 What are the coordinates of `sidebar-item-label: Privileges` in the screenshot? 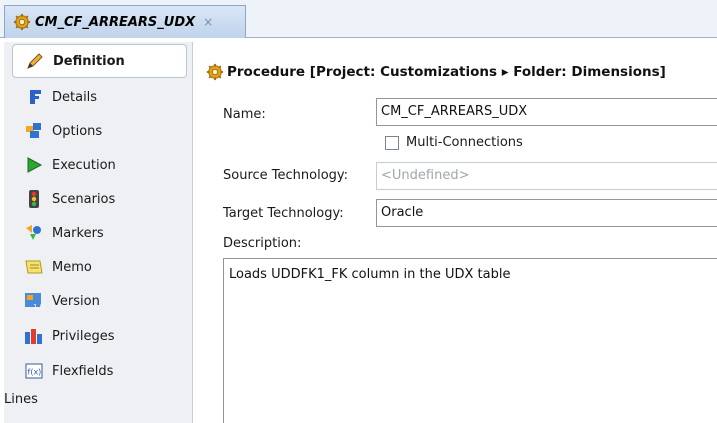 It's located at (83, 336).